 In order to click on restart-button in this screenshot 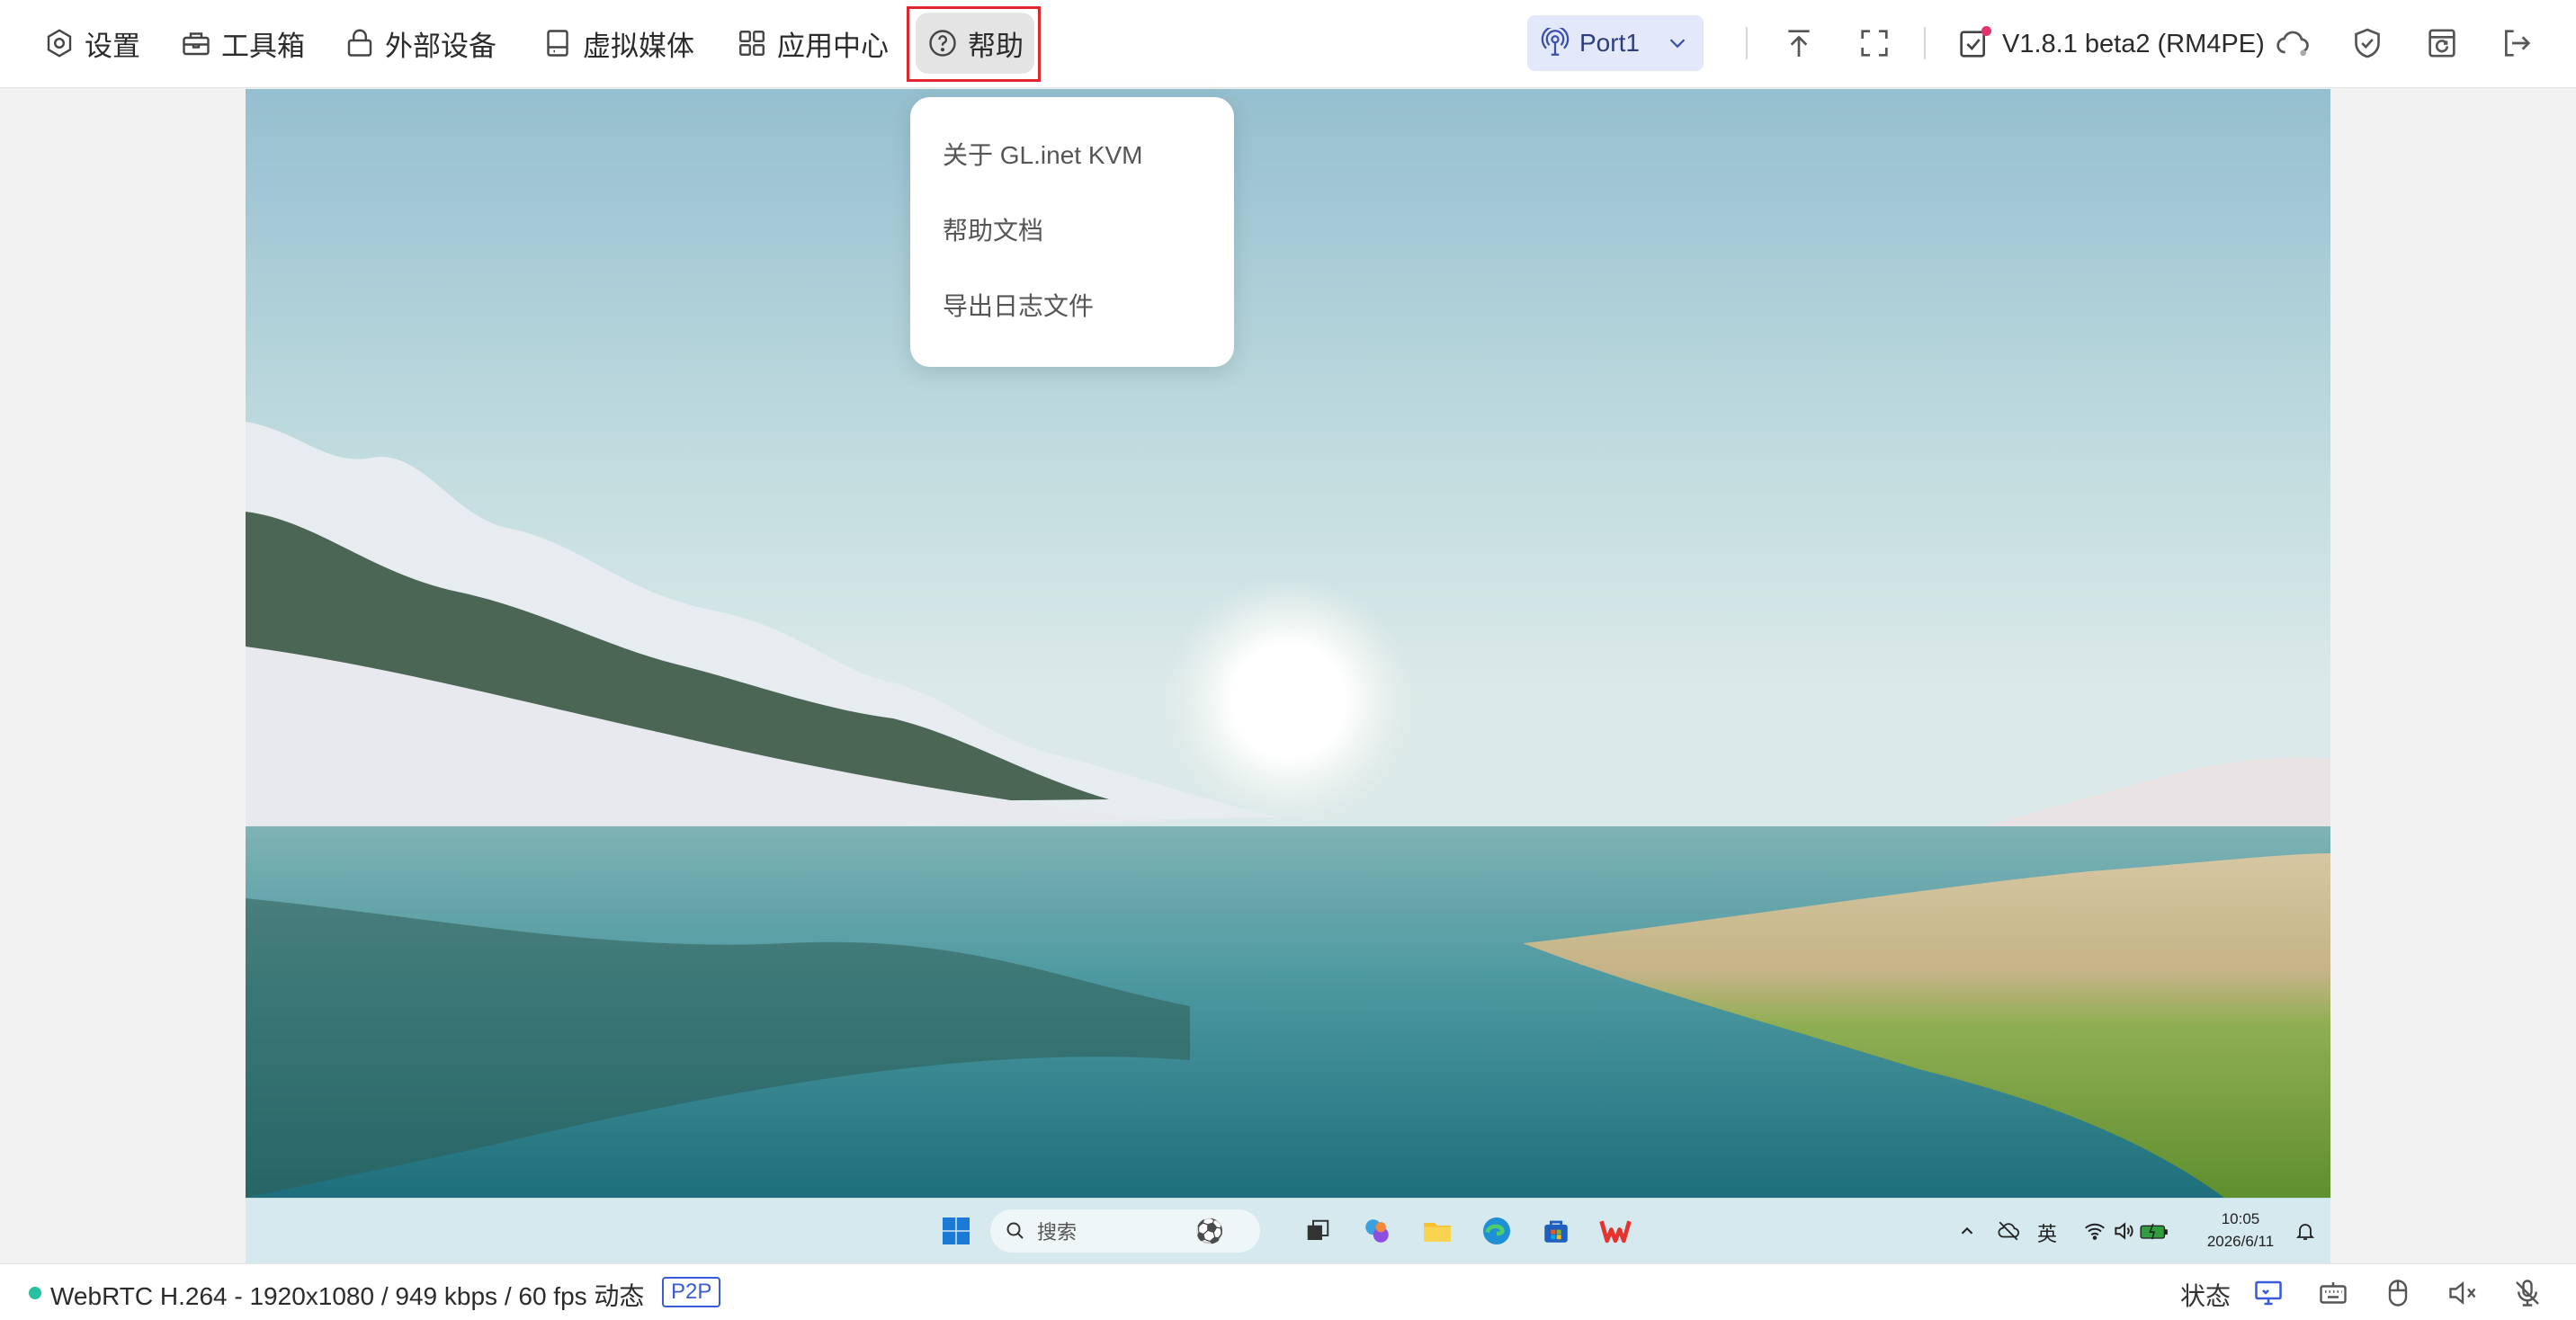, I will do `click(2442, 43)`.